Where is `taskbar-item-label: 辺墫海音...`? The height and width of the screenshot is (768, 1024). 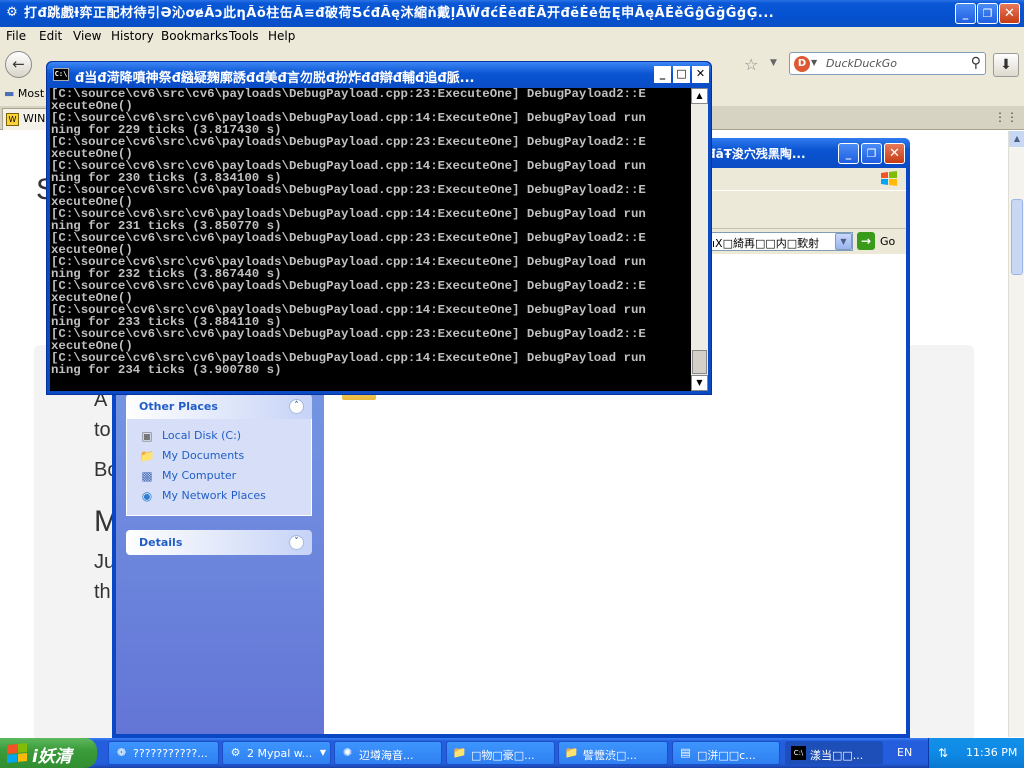 taskbar-item-label: 辺墫海音... is located at coordinates (386, 755).